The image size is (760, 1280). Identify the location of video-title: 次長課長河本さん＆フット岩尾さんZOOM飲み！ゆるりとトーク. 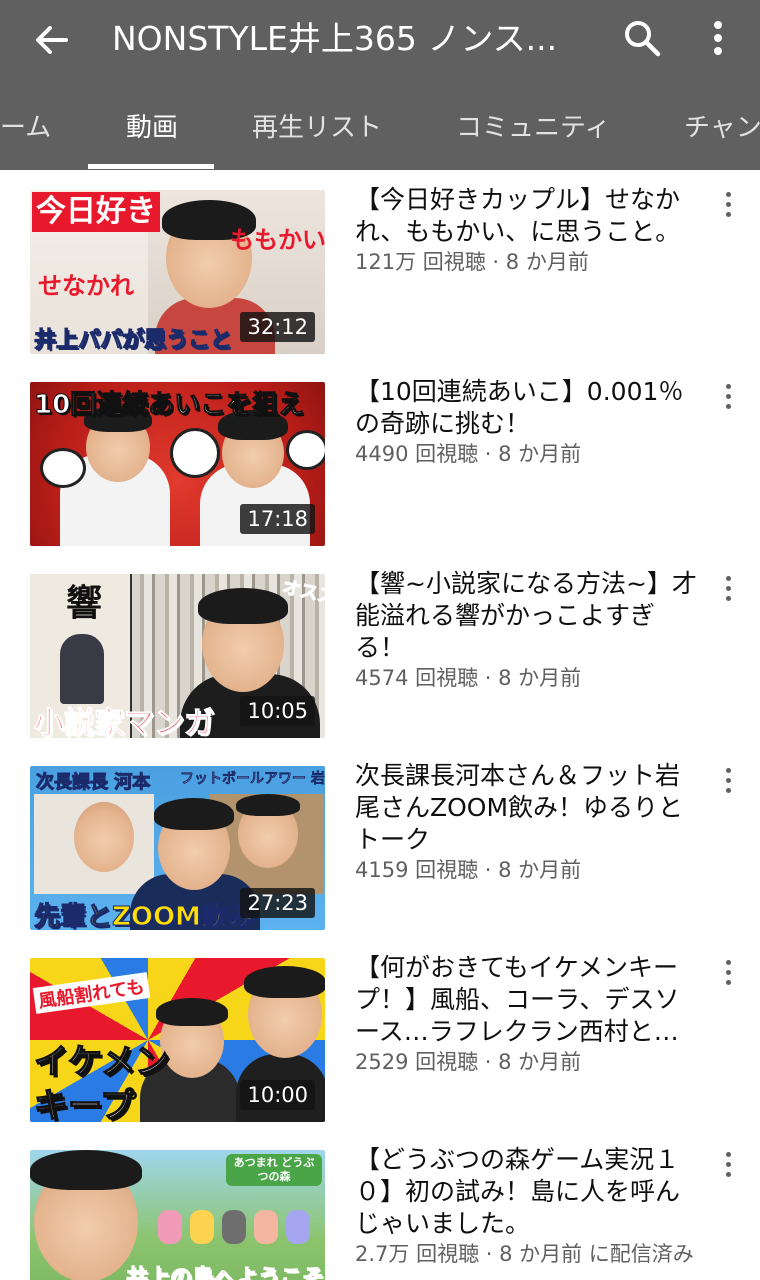
(527, 808).